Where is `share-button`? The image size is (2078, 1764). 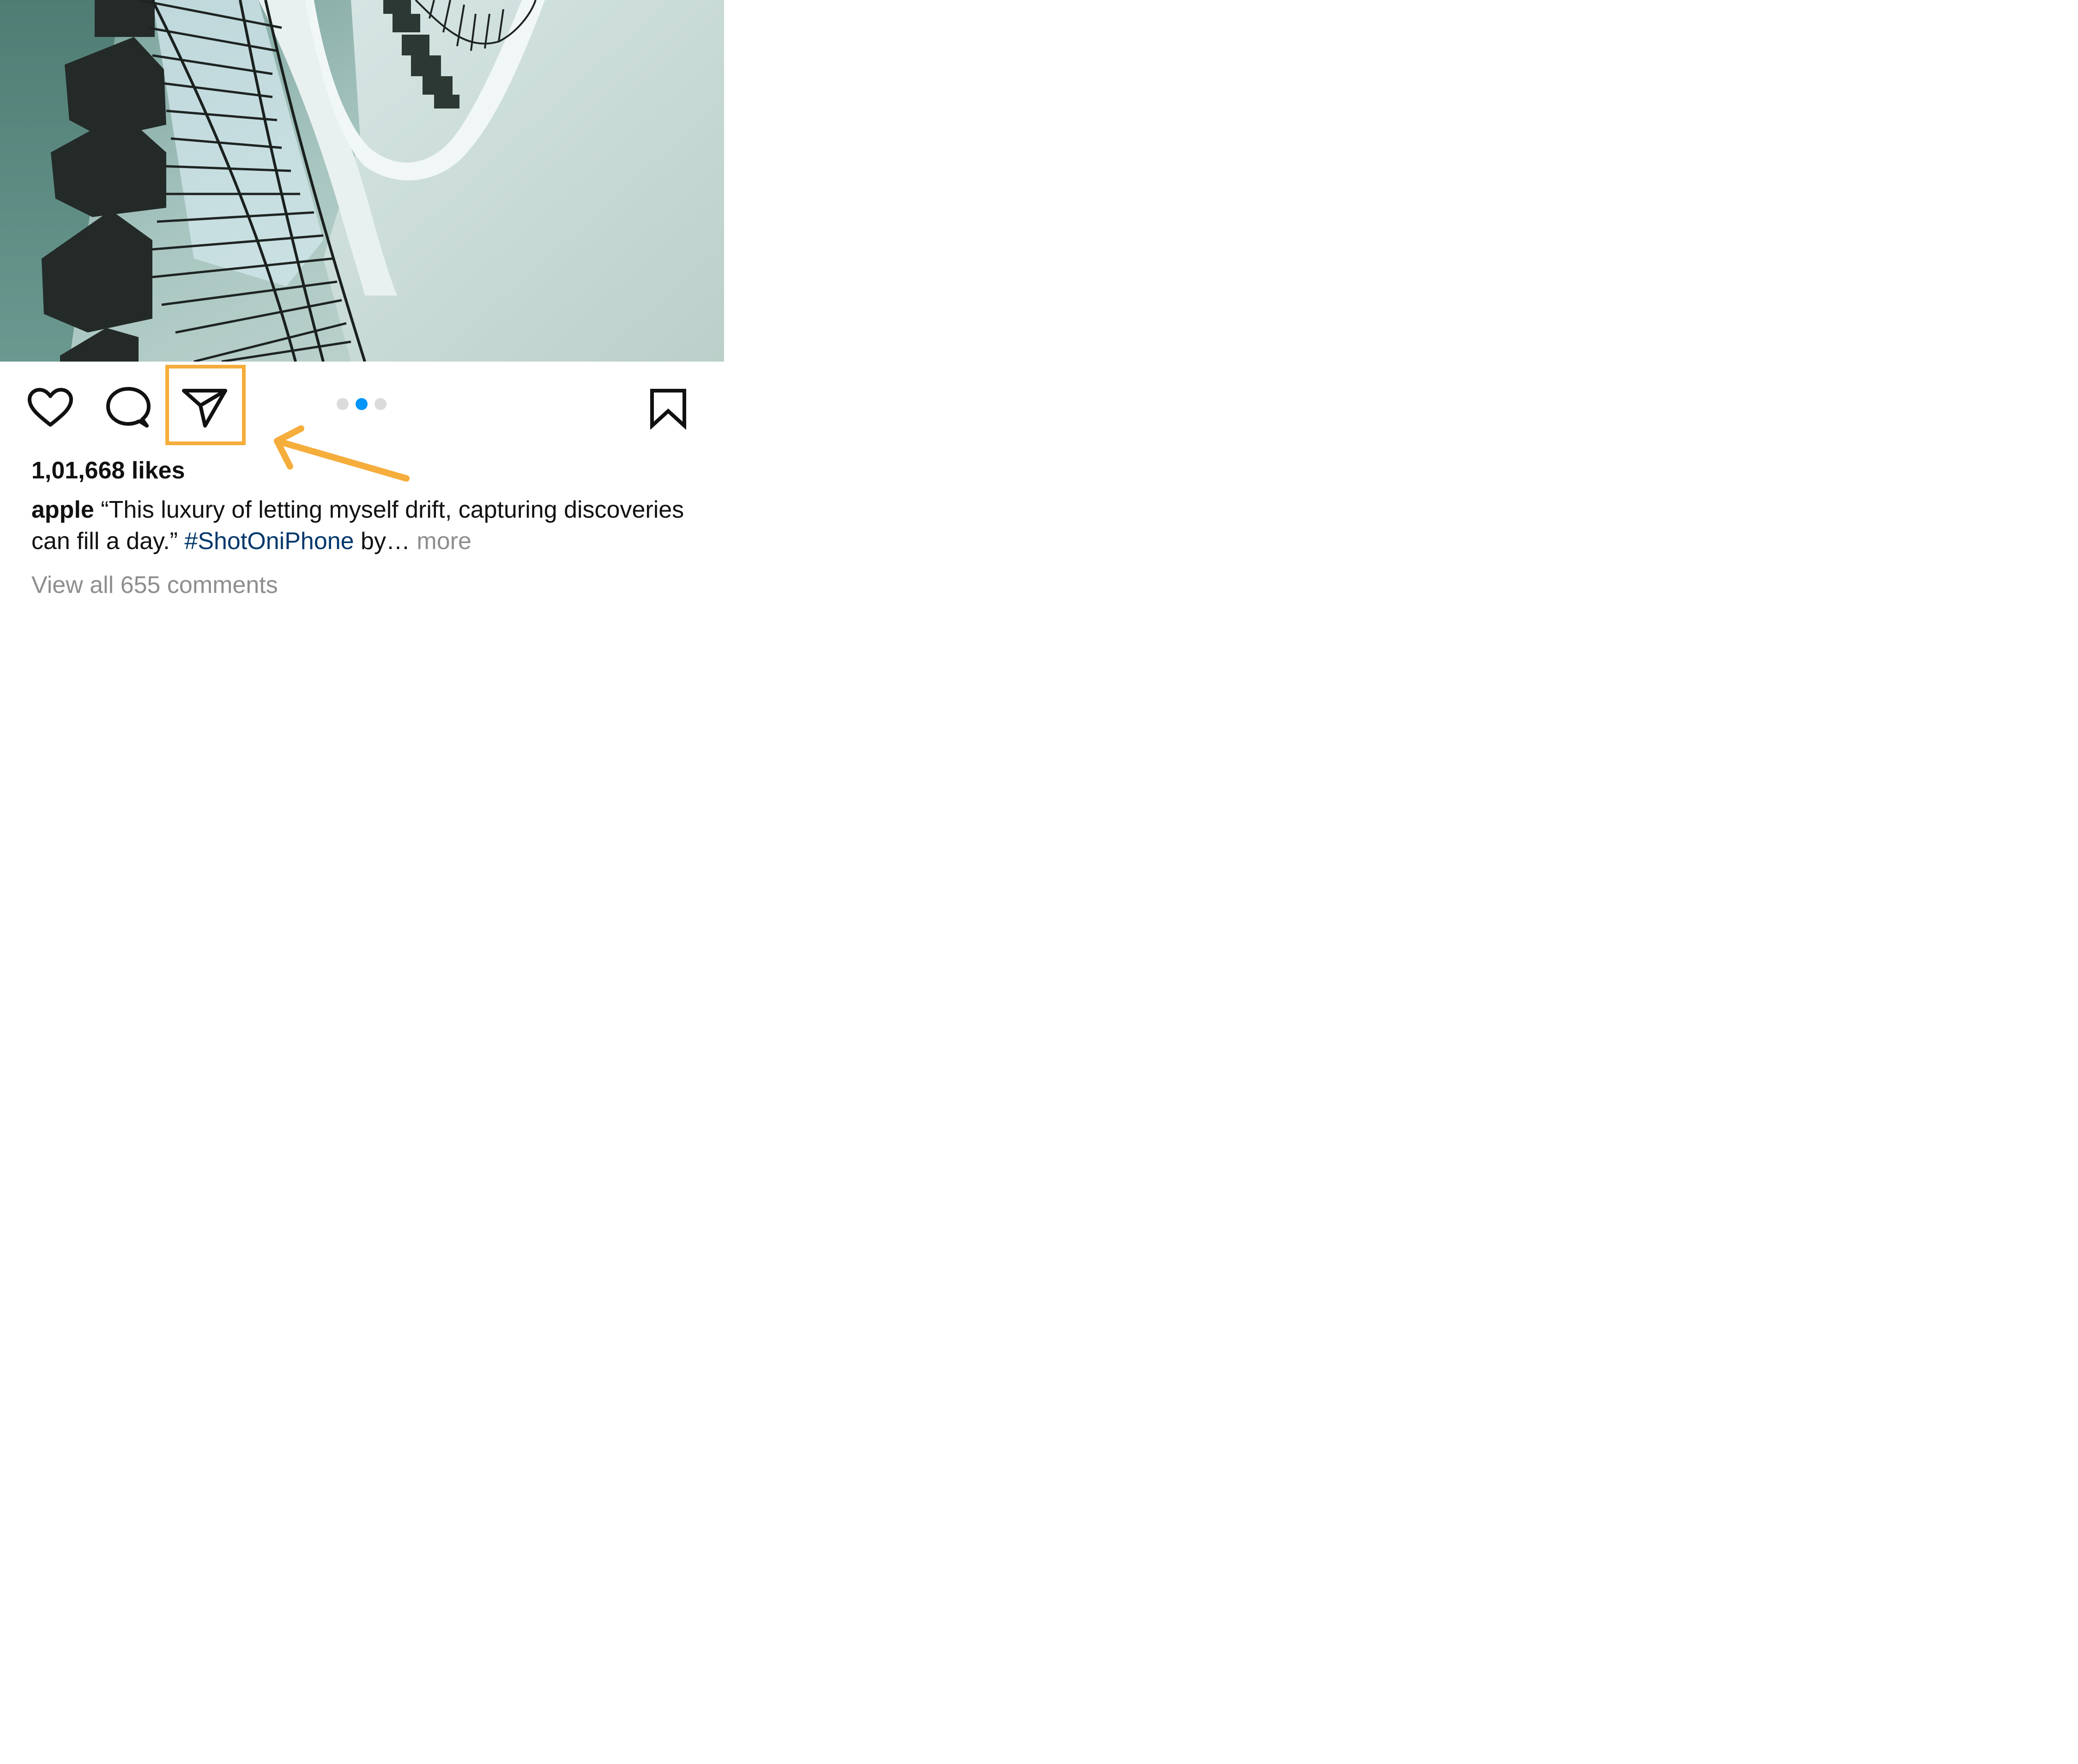 share-button is located at coordinates (204, 408).